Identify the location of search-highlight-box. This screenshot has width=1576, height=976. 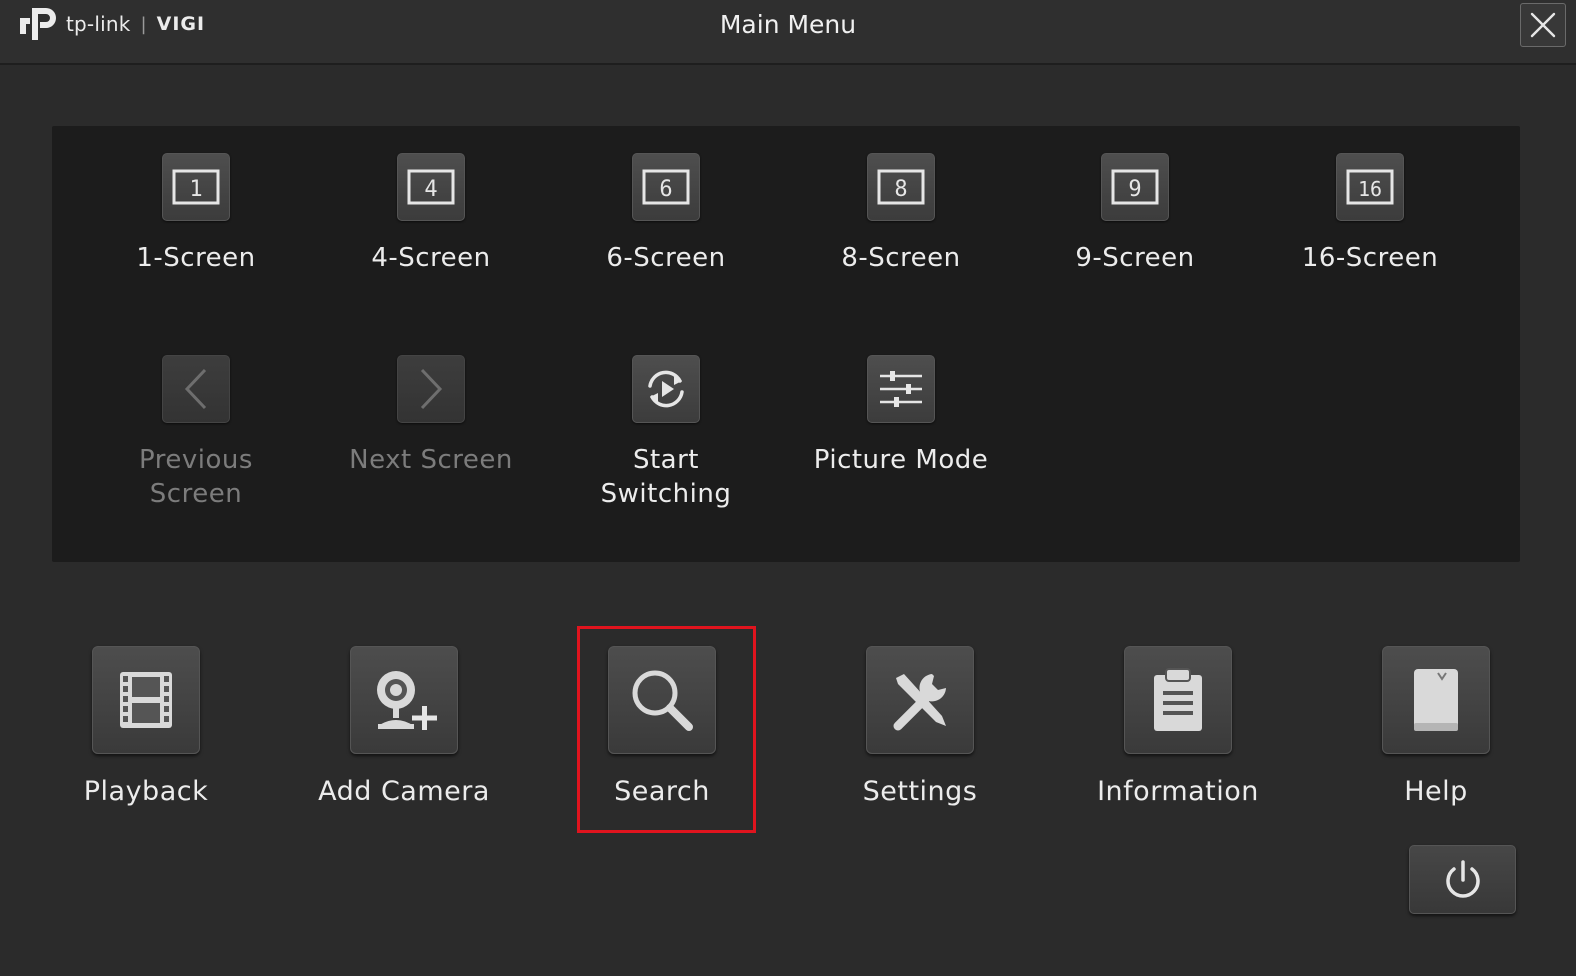
(666, 729).